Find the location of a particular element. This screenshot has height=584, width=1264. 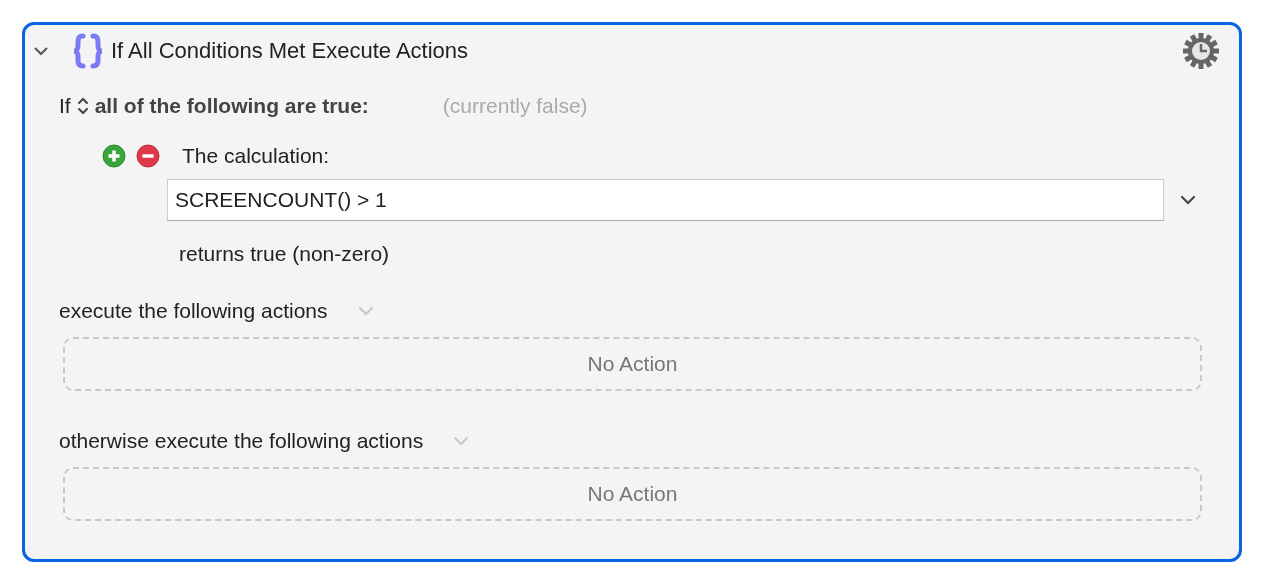

condition-status: (currently false) is located at coordinates (515, 106).